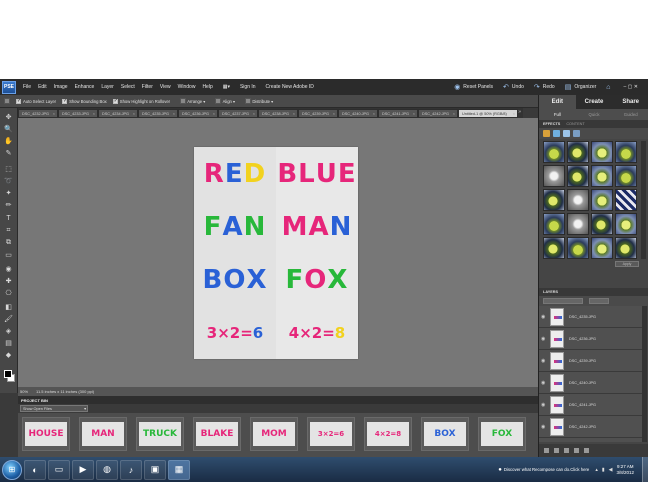 This screenshot has width=648, height=482. I want to click on zoom-level: 50%, so click(24, 391).